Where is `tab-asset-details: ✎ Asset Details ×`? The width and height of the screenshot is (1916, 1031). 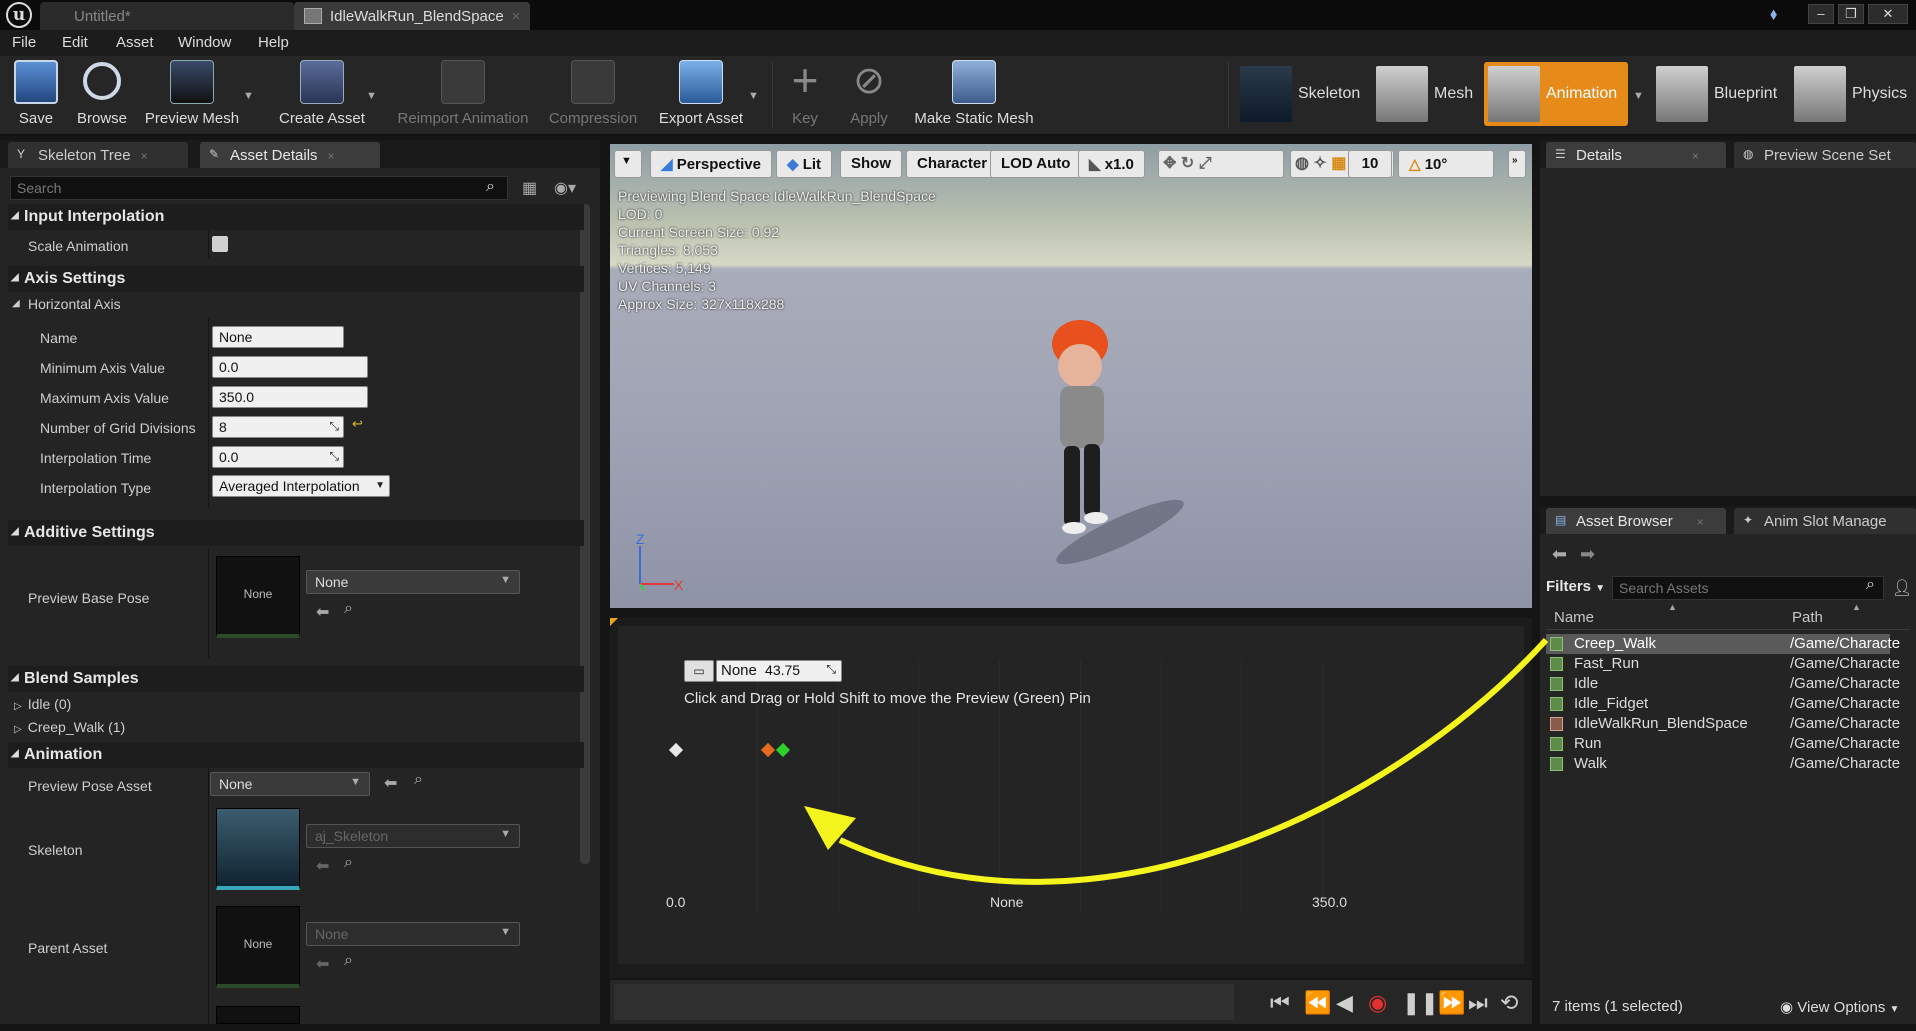
tab-asset-details: ✎ Asset Details × is located at coordinates (290, 155).